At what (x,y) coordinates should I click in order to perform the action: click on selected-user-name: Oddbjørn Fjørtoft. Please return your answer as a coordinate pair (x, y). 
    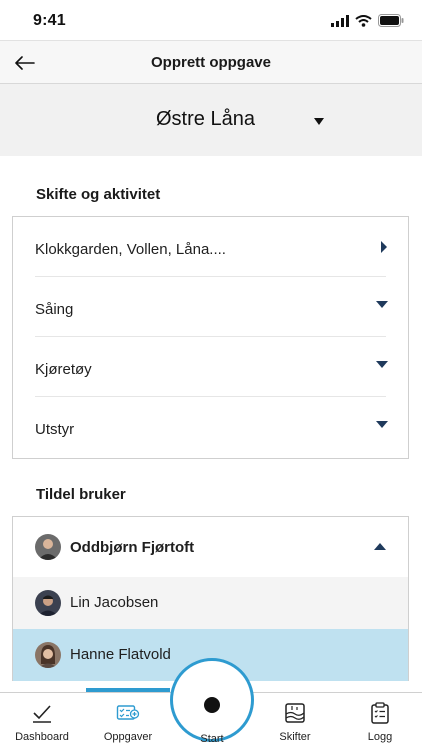
    Looking at the image, I should click on (132, 547).